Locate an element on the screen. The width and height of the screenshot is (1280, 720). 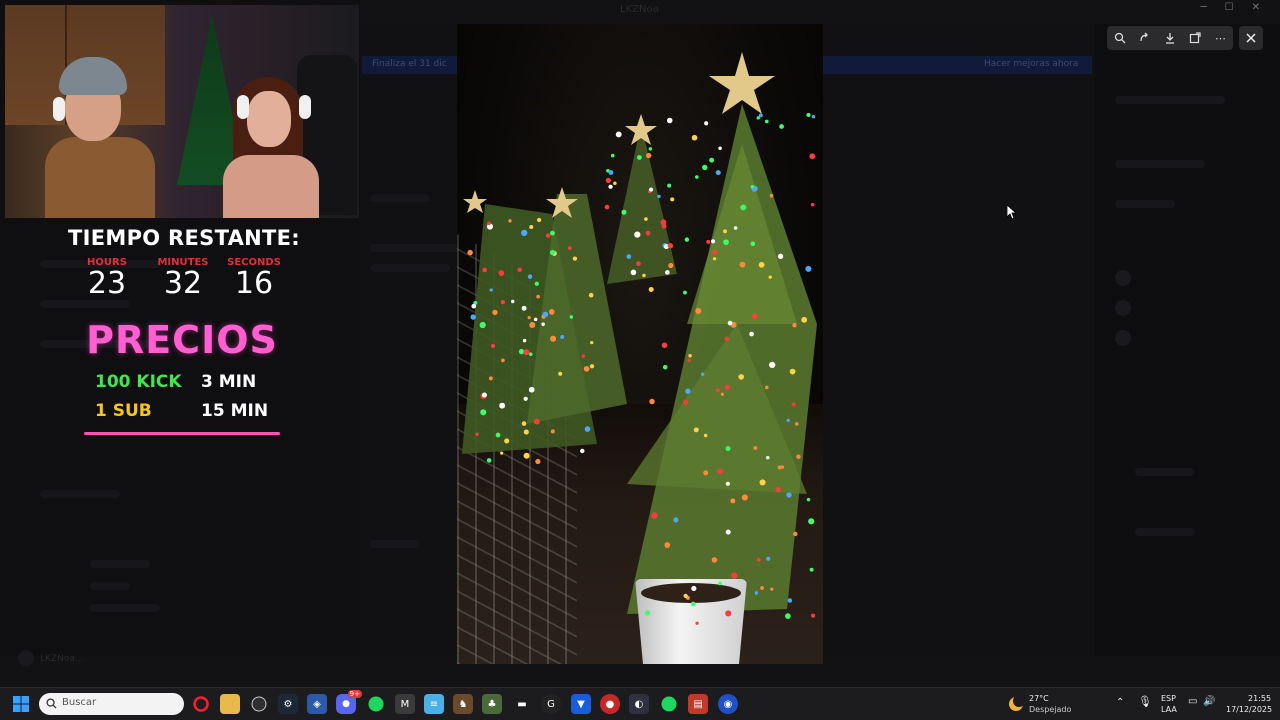
minimize-icon: ─ is located at coordinates (1204, 7).